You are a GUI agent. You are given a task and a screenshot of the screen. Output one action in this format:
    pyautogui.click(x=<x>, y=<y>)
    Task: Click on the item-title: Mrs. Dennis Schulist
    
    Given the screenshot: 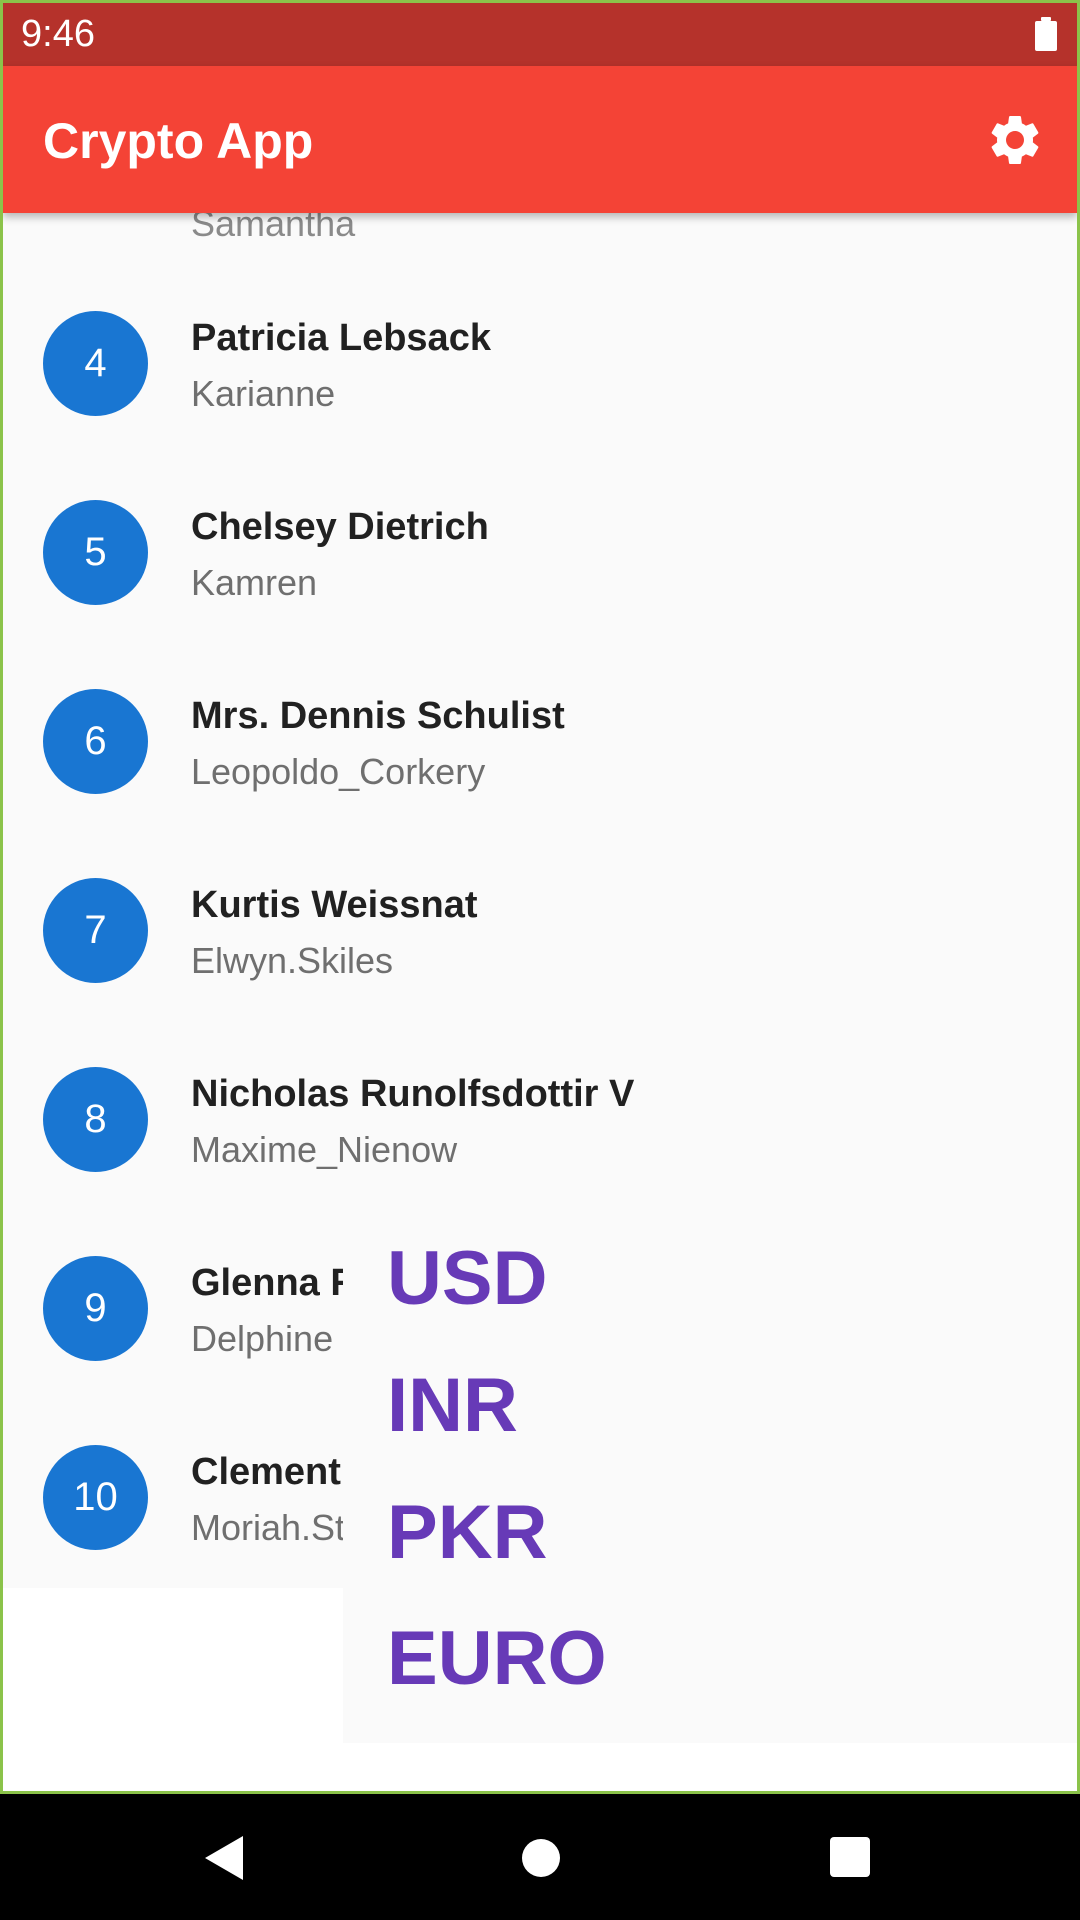 What is the action you would take?
    pyautogui.click(x=378, y=716)
    